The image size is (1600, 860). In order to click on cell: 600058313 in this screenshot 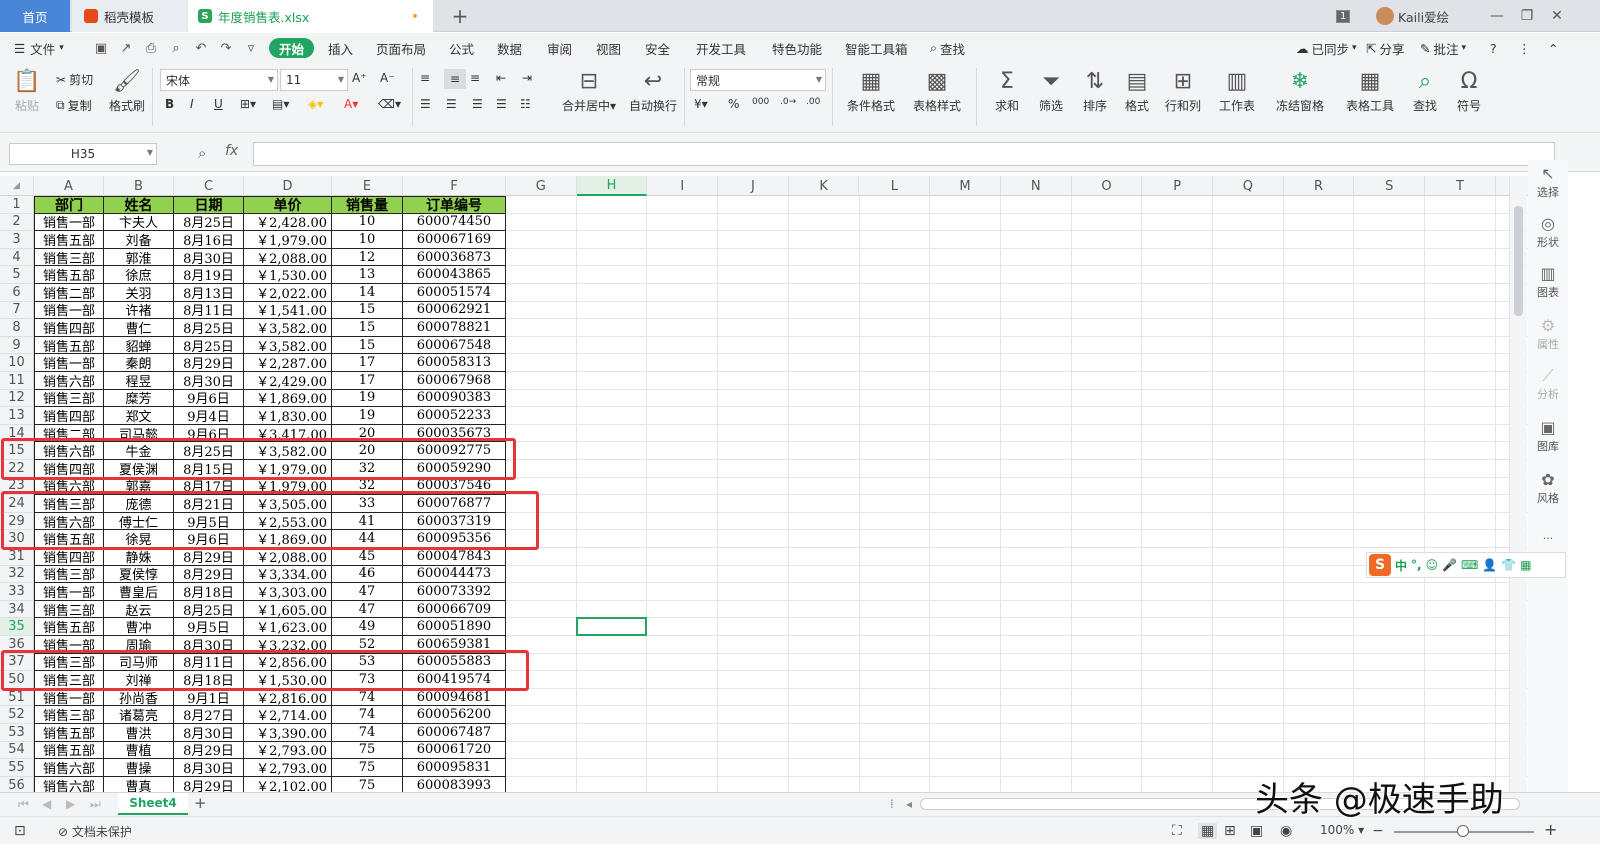, I will do `click(454, 363)`.